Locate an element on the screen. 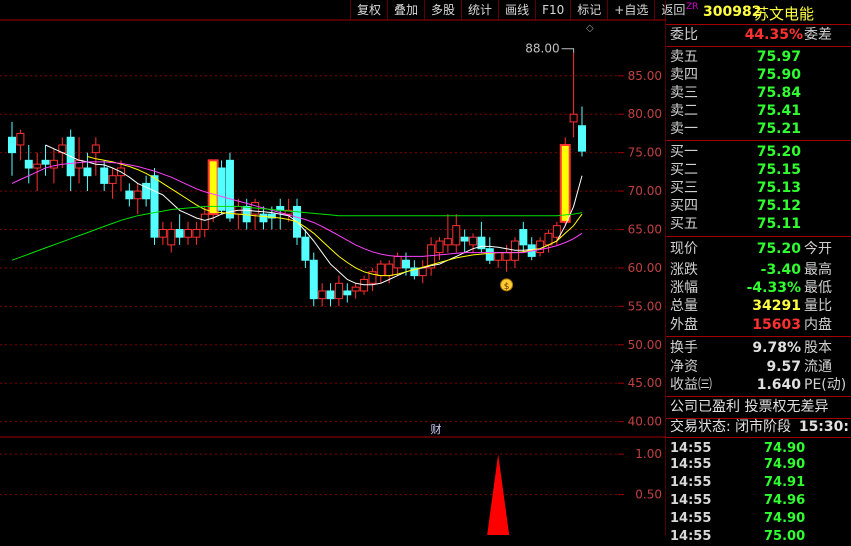  fund-label2: 流通 is located at coordinates (818, 367).